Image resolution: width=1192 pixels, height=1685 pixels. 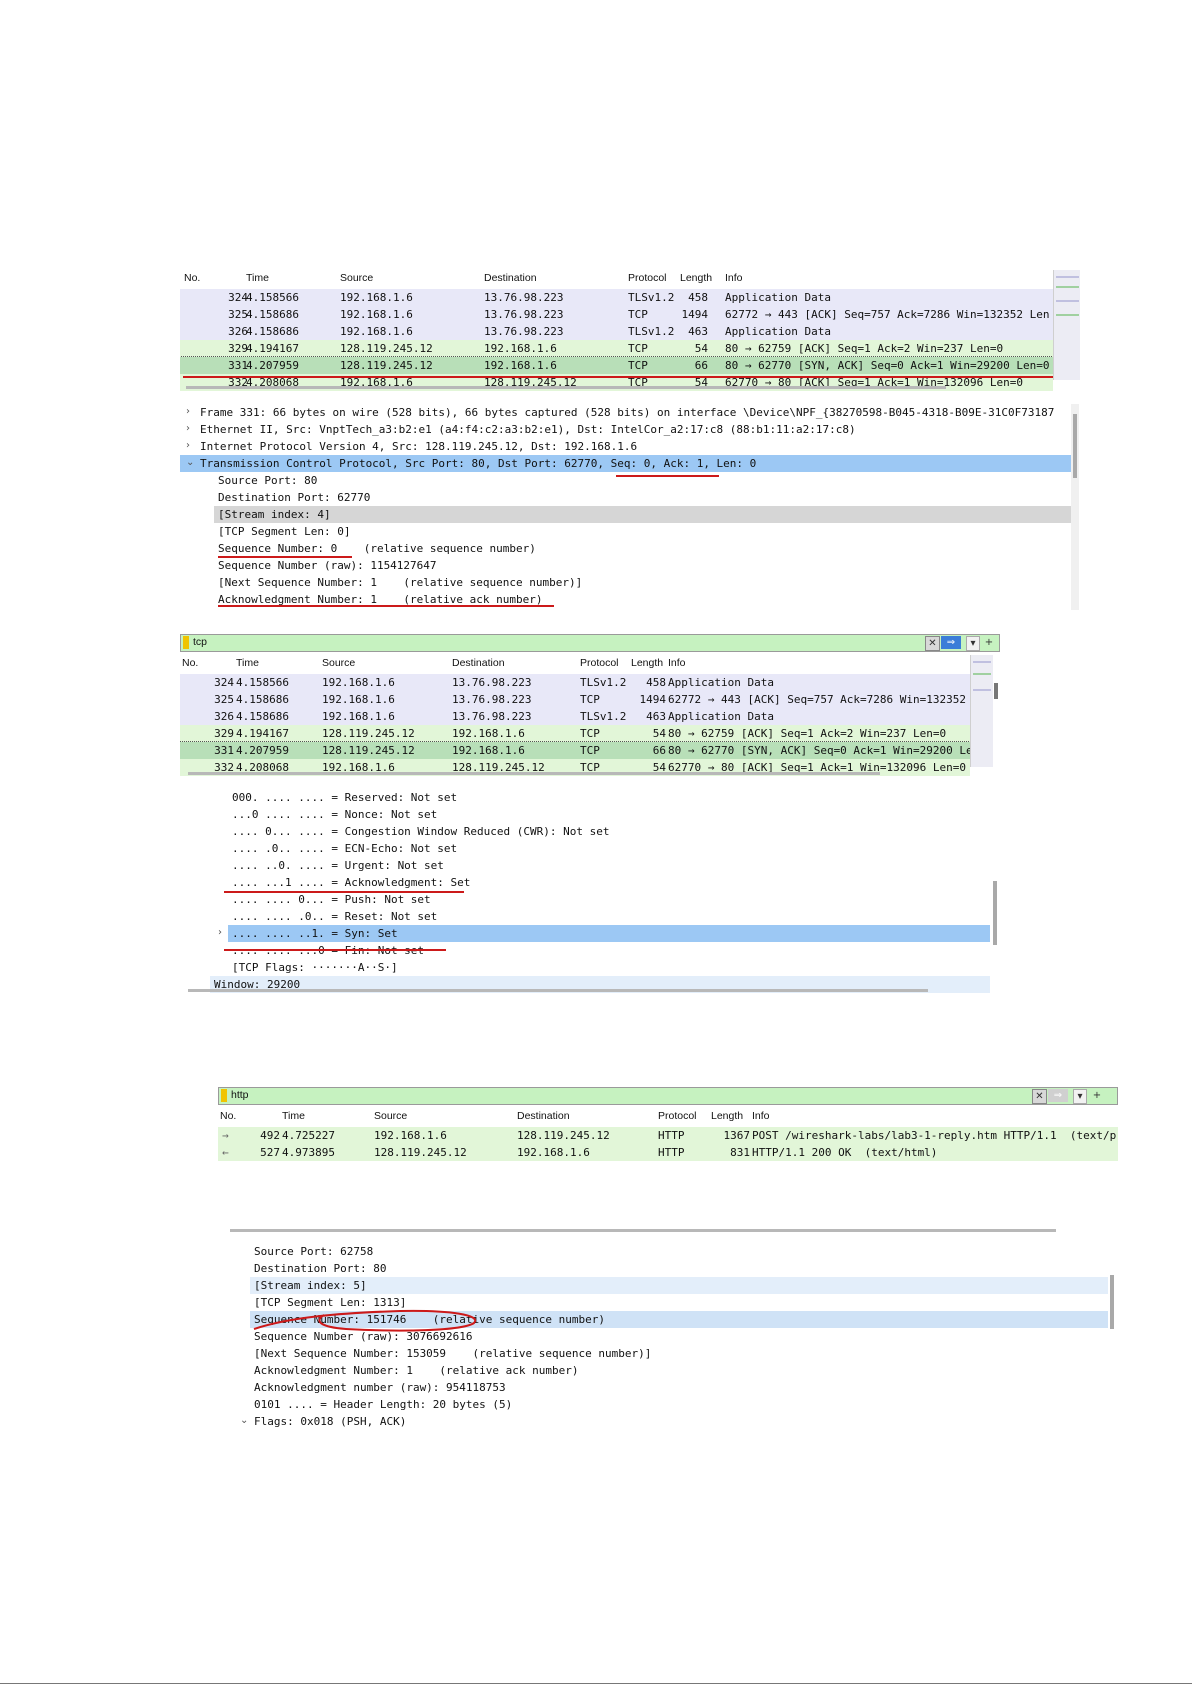 I want to click on filter-input: http, so click(x=240, y=1095).